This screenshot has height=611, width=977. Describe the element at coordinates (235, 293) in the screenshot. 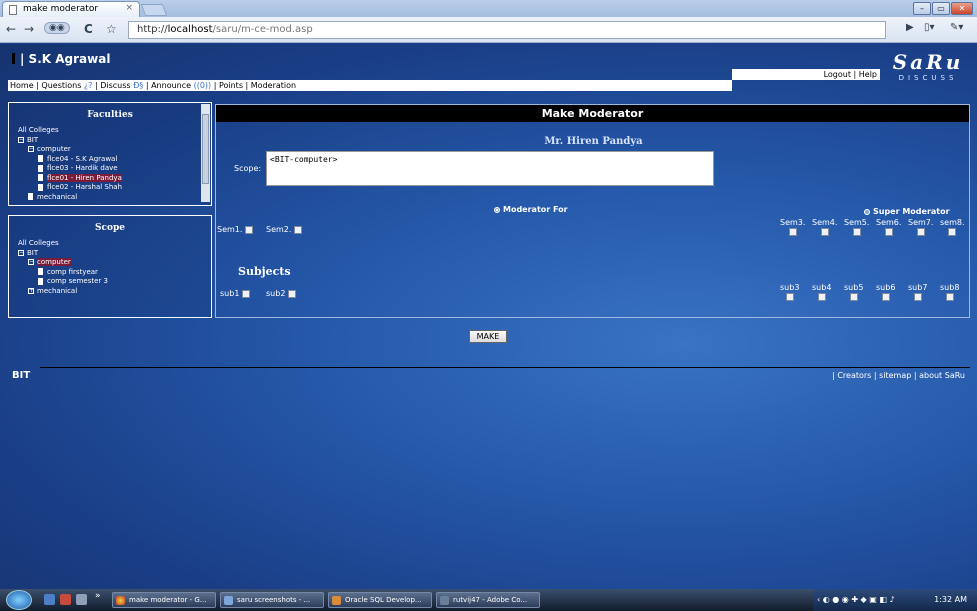

I see `sub-option: sub1` at that location.